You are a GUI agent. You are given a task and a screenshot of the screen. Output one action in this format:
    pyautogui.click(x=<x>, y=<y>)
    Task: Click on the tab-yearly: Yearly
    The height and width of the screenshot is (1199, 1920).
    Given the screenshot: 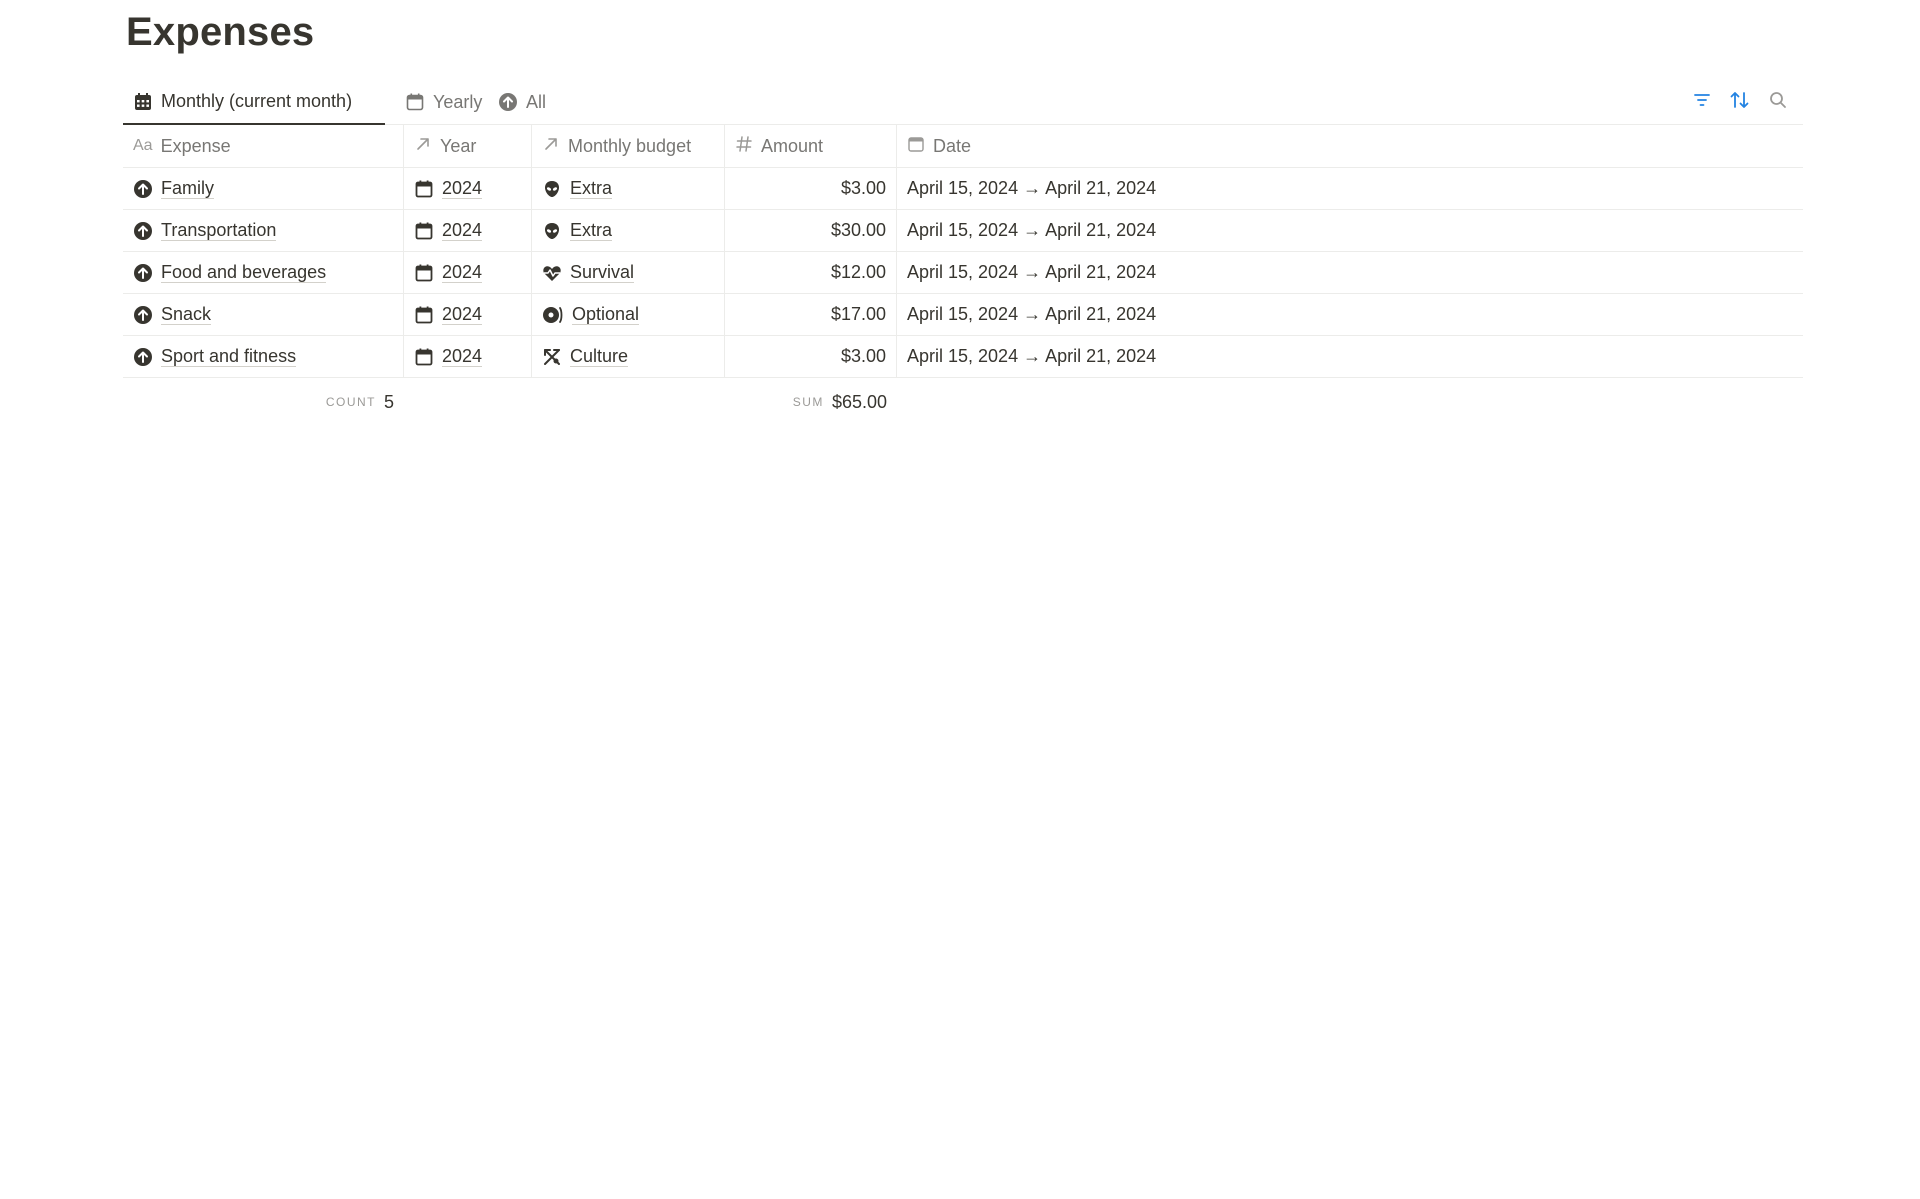 What is the action you would take?
    pyautogui.click(x=443, y=102)
    